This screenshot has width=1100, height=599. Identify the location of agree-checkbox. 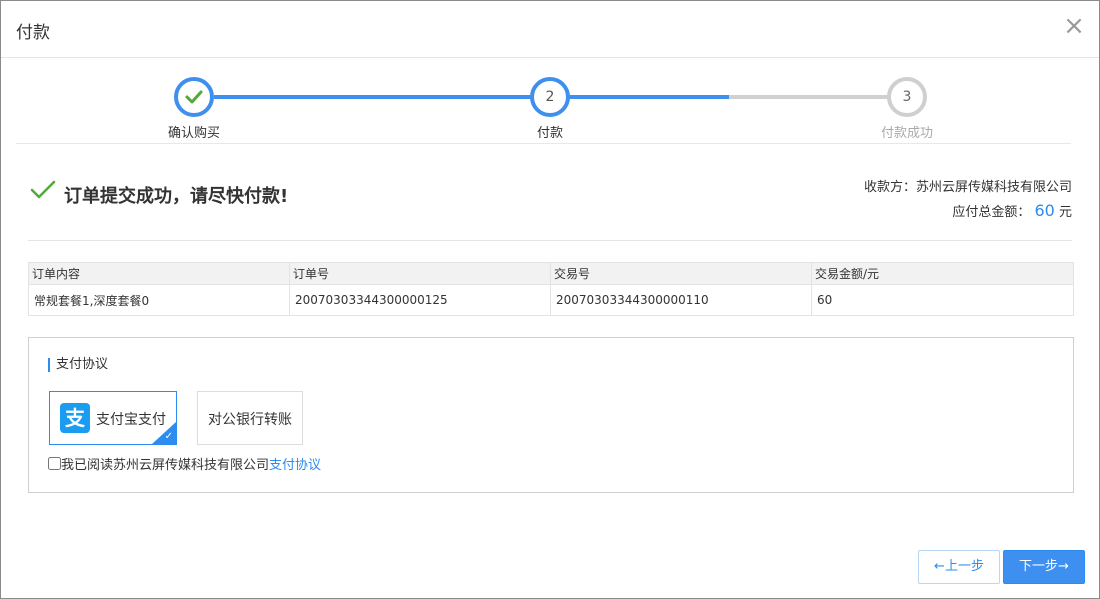
(54, 463).